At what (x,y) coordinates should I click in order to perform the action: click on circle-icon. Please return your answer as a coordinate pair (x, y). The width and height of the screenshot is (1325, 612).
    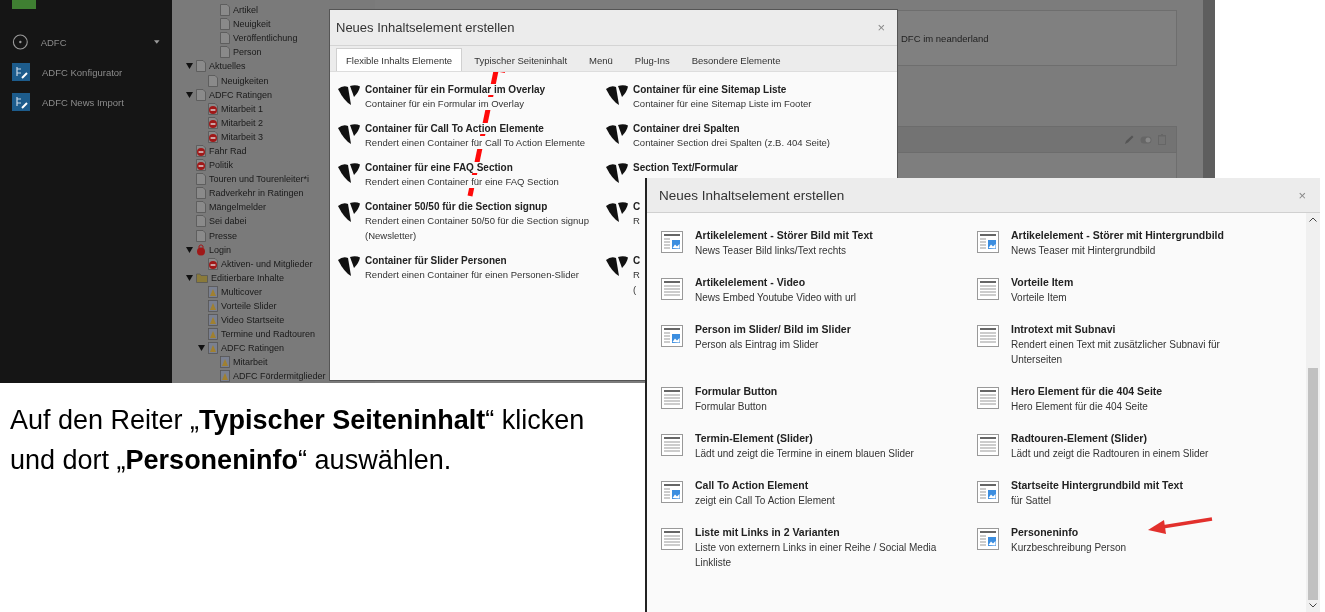
    Looking at the image, I should click on (20, 42).